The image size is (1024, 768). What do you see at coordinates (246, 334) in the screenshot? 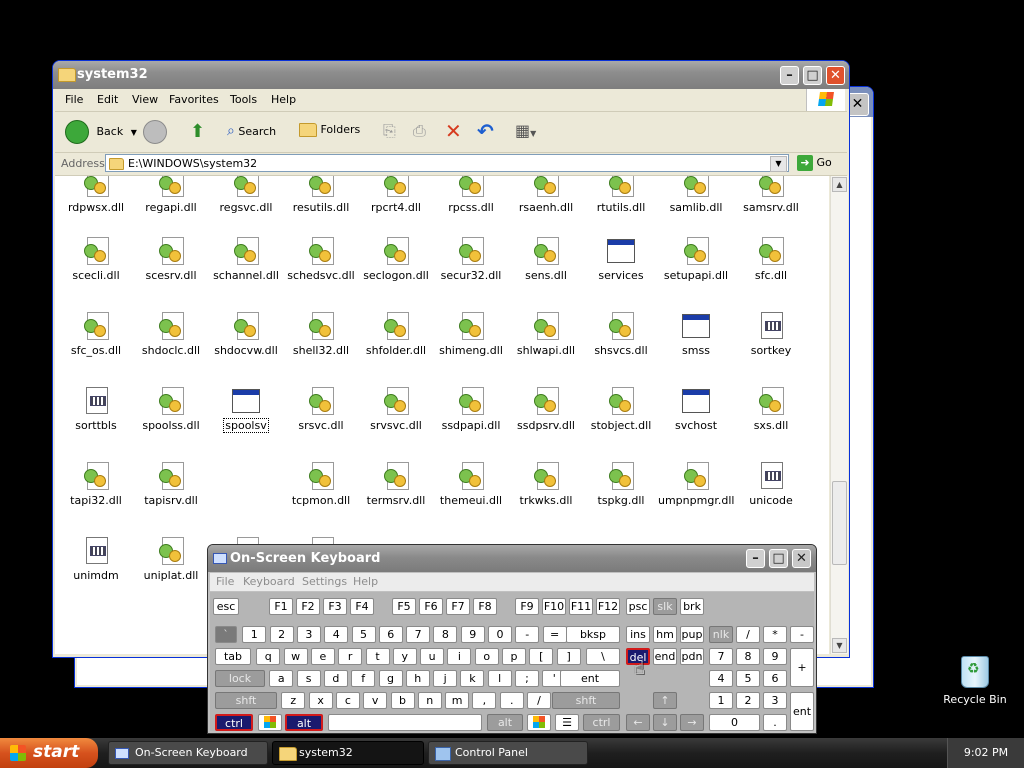
I see `file-item: shdocvw.dll` at bounding box center [246, 334].